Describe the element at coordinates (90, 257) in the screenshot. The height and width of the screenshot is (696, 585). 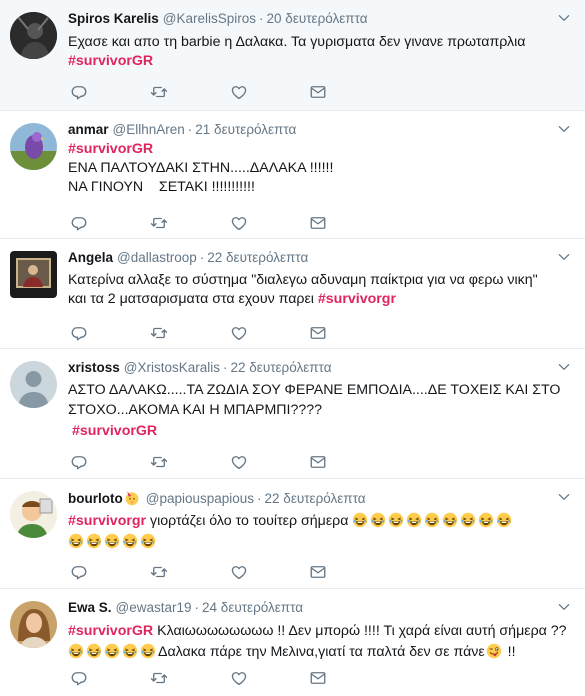
I see `display-name: Angela` at that location.